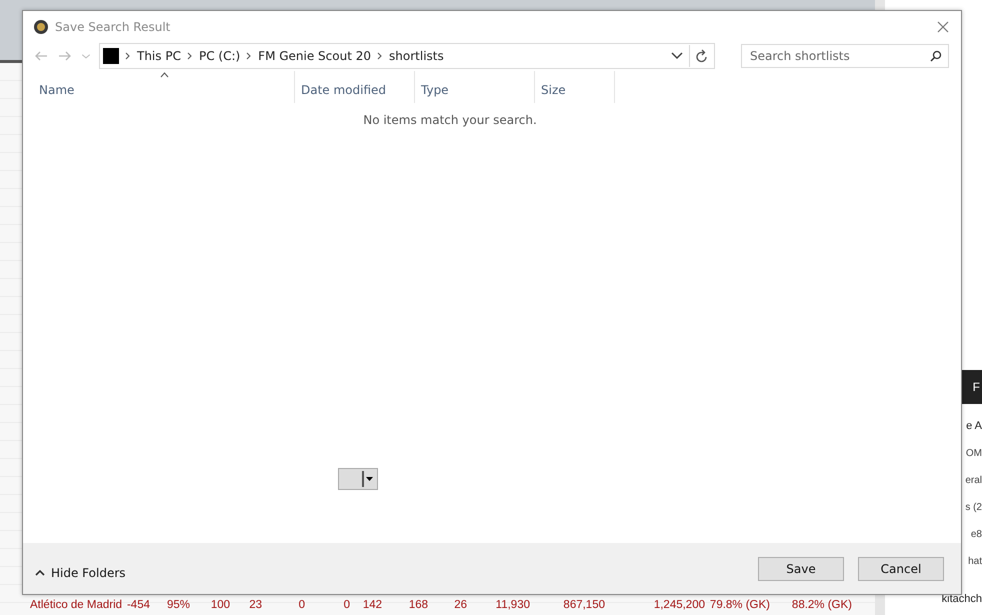 The height and width of the screenshot is (615, 982). What do you see at coordinates (255, 605) in the screenshot?
I see `table-cell-text: 23` at bounding box center [255, 605].